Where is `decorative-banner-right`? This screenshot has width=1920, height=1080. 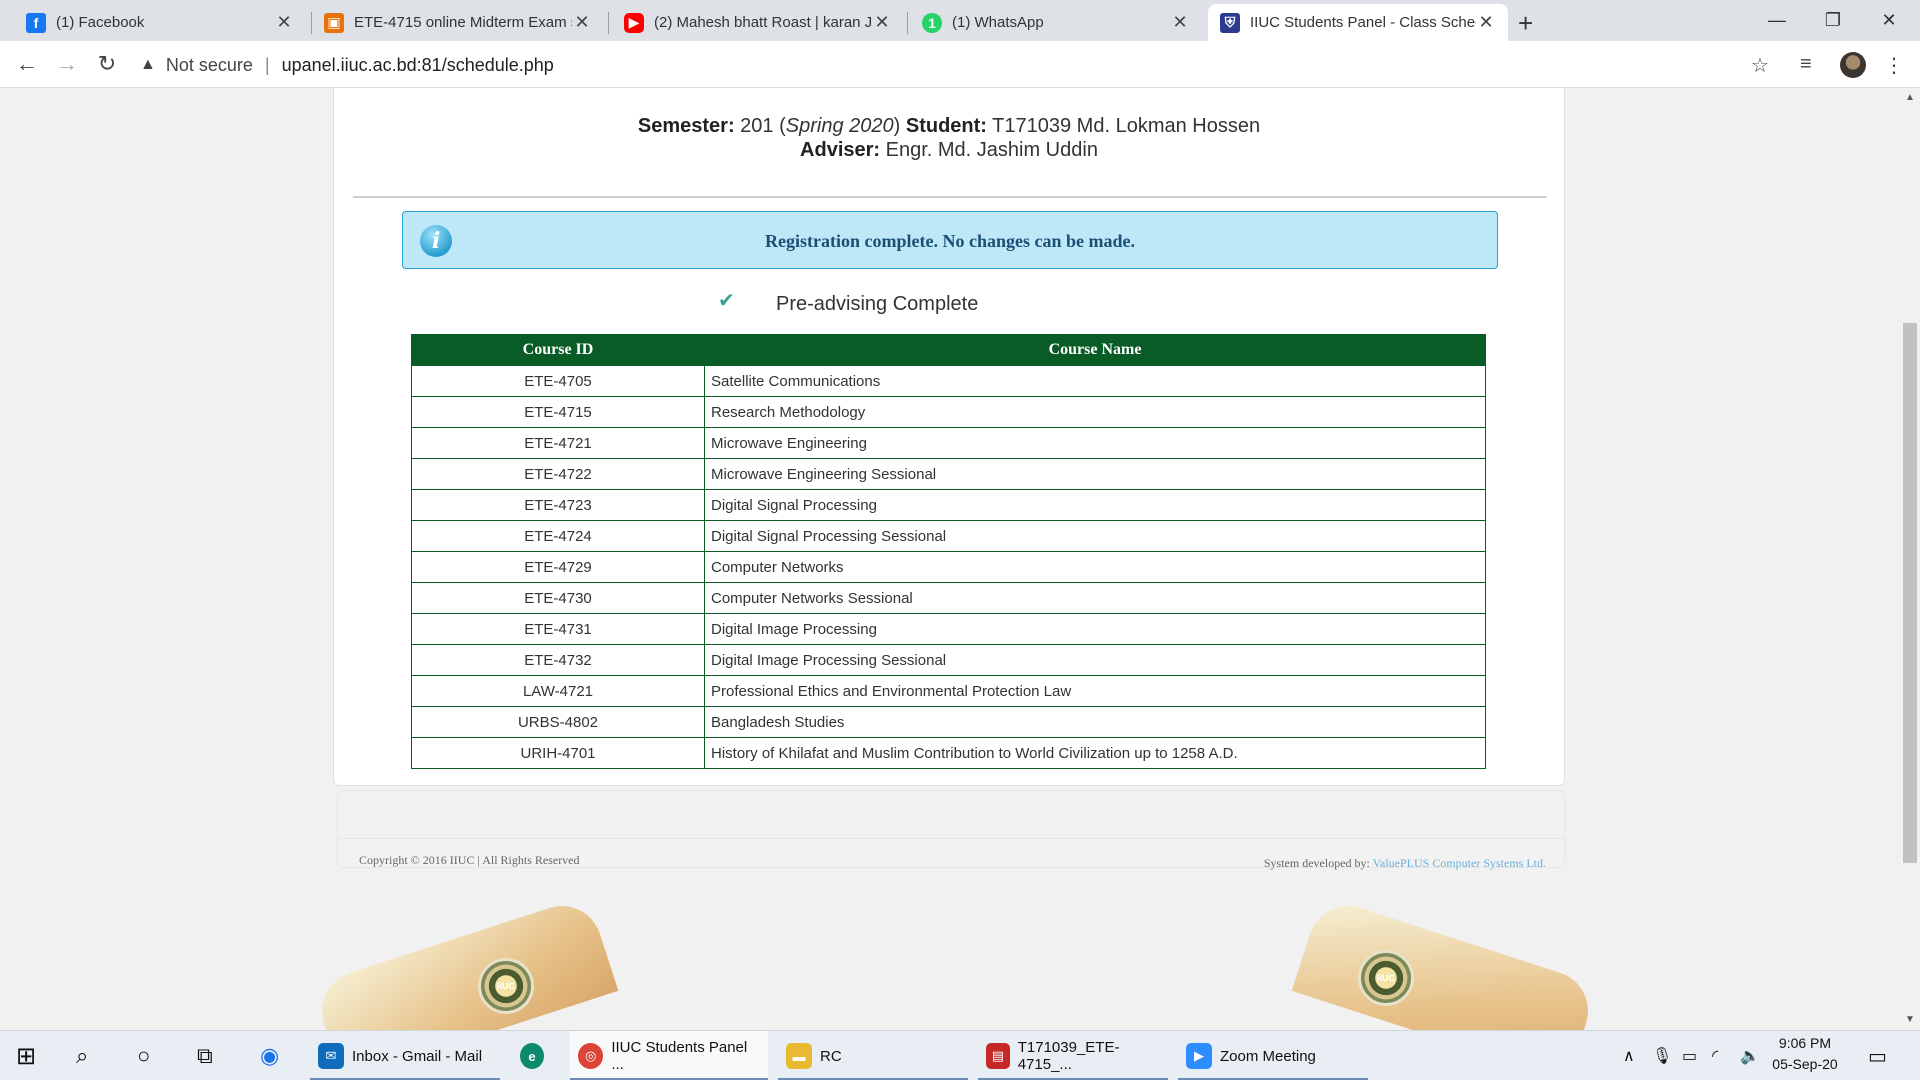 decorative-banner-right is located at coordinates (1445, 962).